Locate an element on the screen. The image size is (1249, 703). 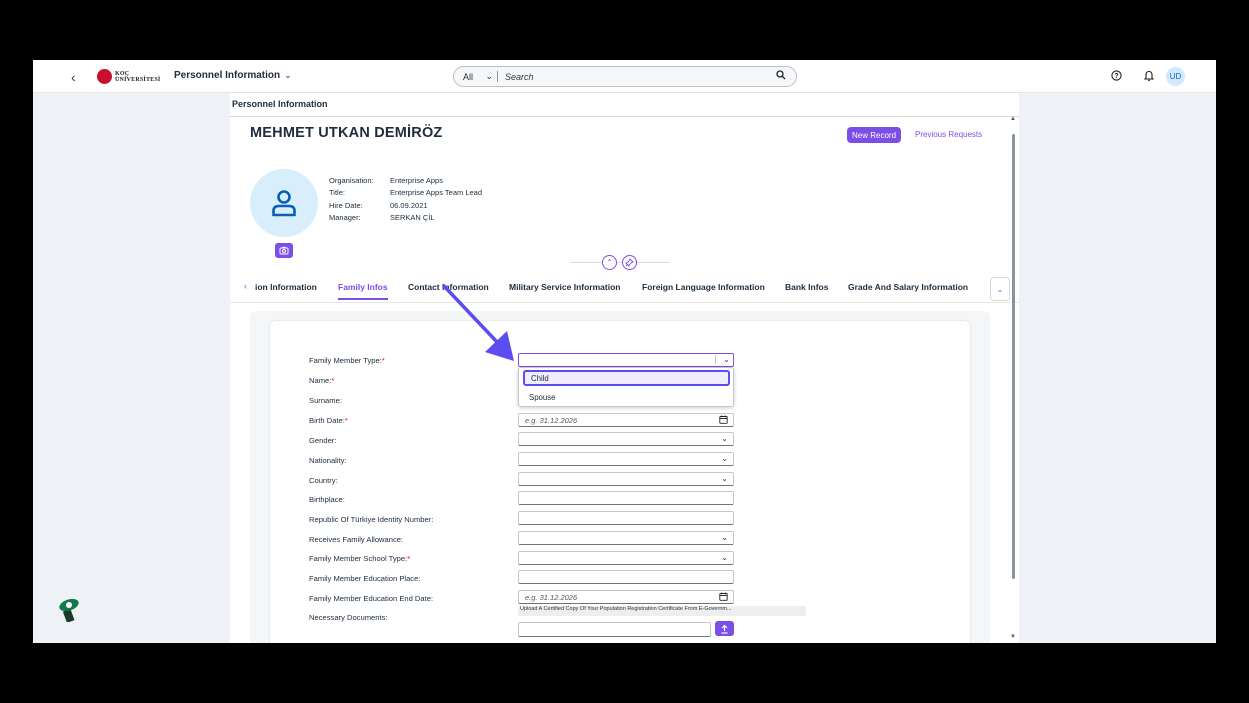
label-birth-date: Birth Date:* is located at coordinates (328, 420).